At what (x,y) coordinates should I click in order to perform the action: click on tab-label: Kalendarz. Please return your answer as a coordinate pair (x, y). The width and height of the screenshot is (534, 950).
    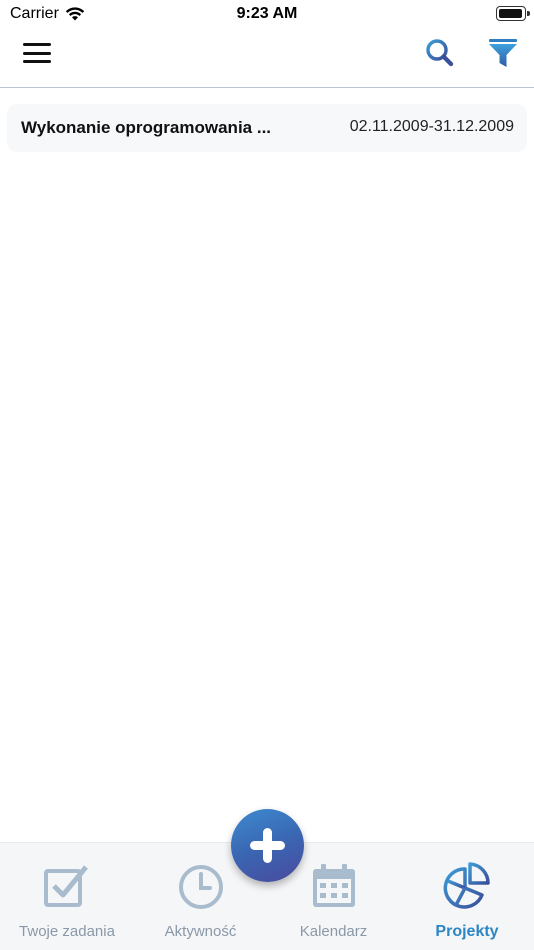
    Looking at the image, I should click on (333, 931).